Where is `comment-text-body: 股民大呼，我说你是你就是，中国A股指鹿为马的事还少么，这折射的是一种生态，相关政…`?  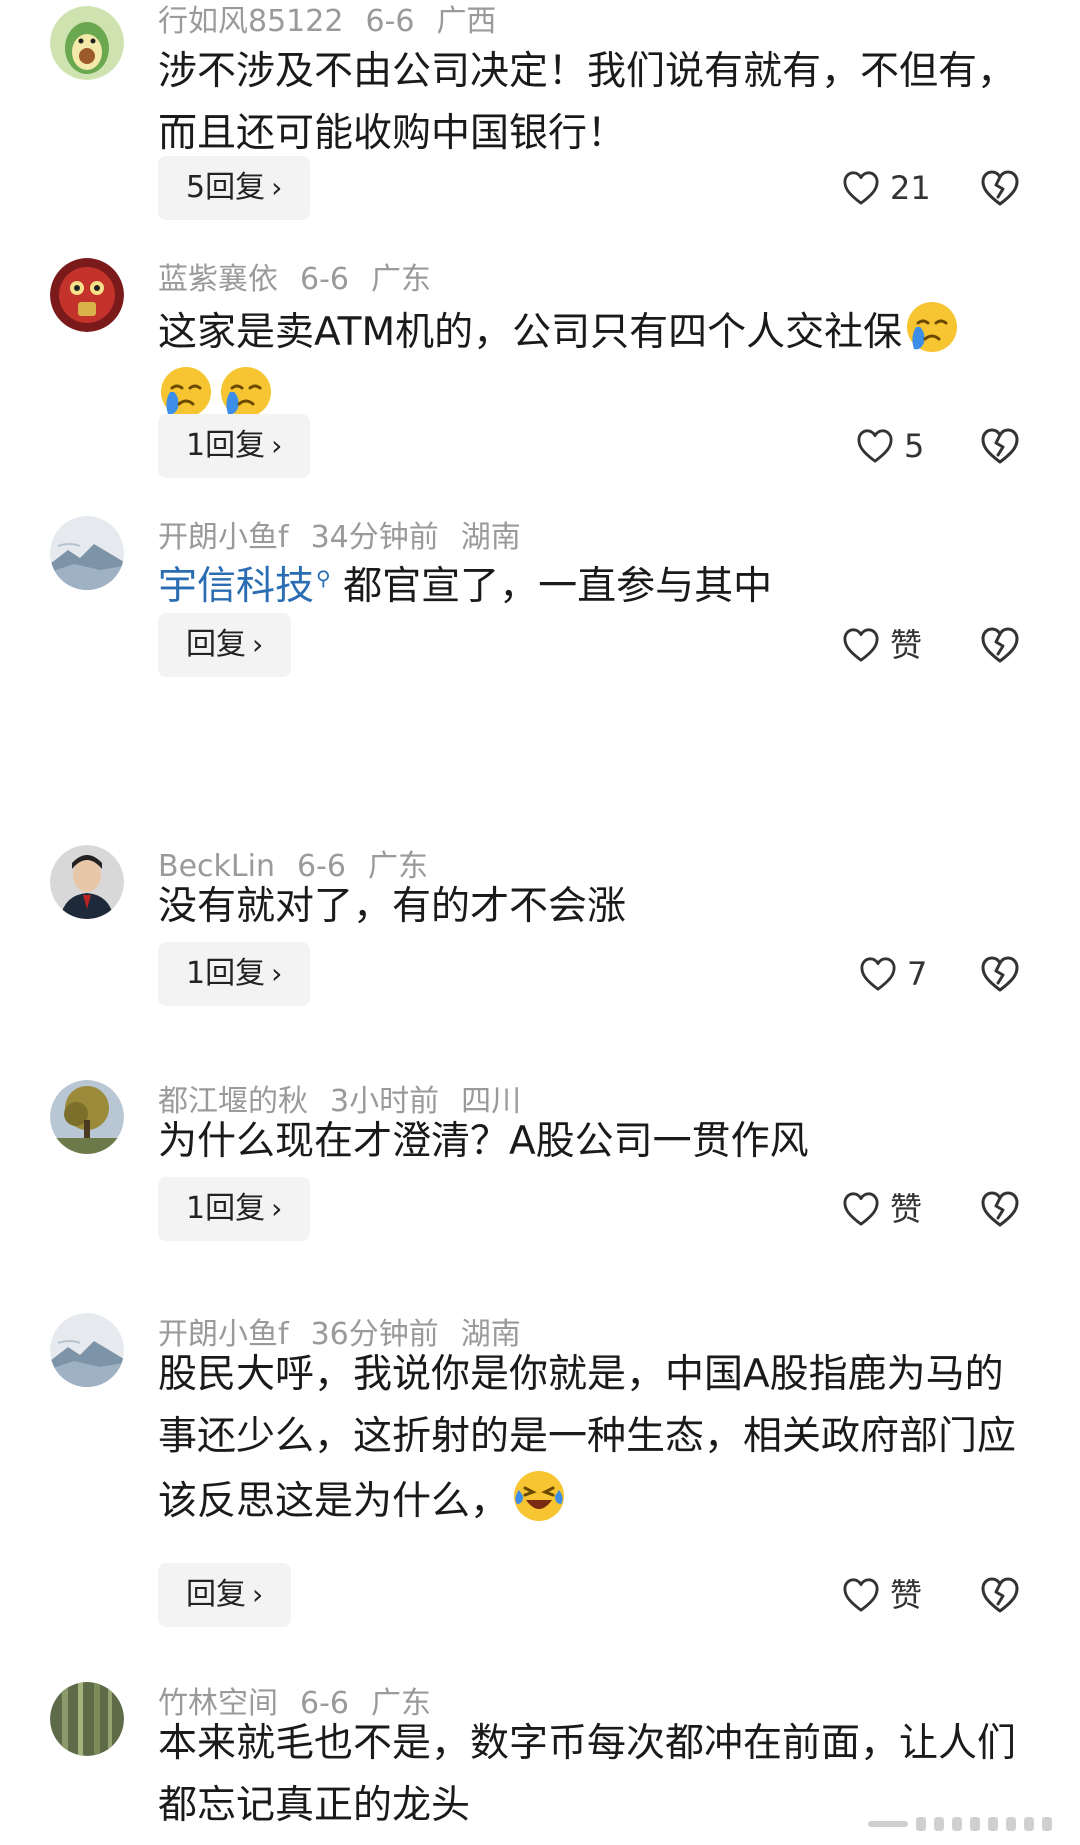 comment-text-body: 股民大呼，我说你是你就是，中国A股指鹿为马的事还少么，这折射的是一种生态，相关政… is located at coordinates (587, 1438).